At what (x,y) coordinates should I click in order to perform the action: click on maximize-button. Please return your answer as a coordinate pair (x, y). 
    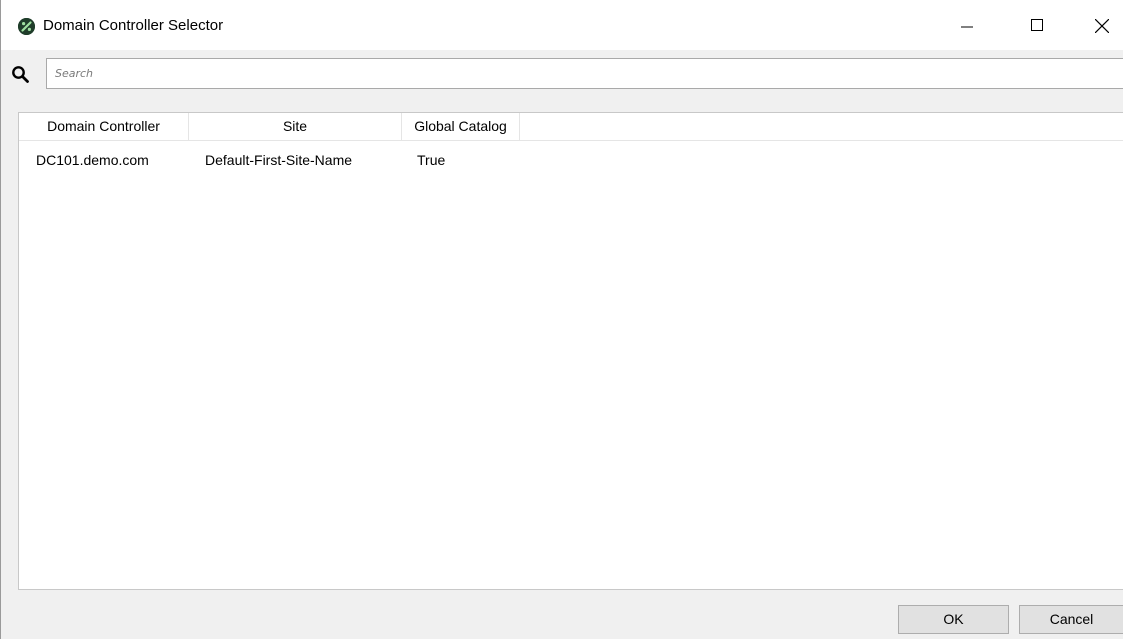
    Looking at the image, I should click on (1037, 25).